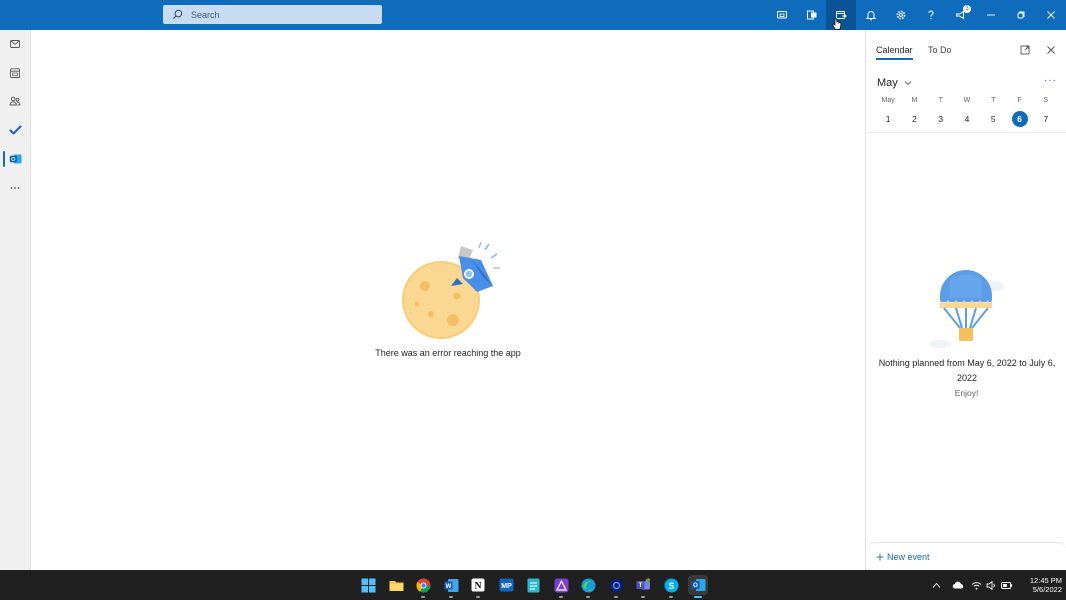 The width and height of the screenshot is (1066, 600). I want to click on day-name: M, so click(914, 100).